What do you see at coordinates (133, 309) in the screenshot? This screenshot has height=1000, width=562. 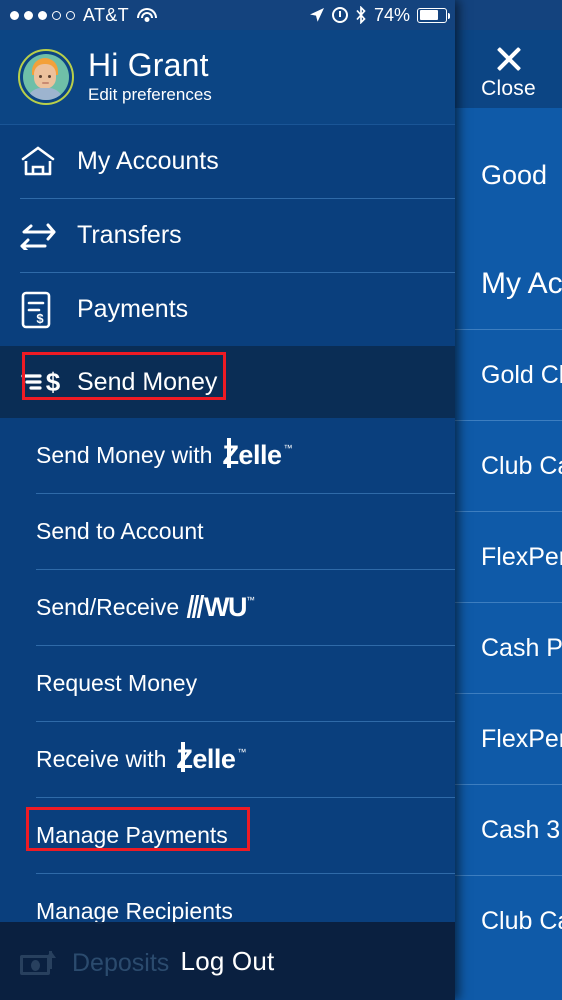 I see `sidebar-item-label: Payments` at bounding box center [133, 309].